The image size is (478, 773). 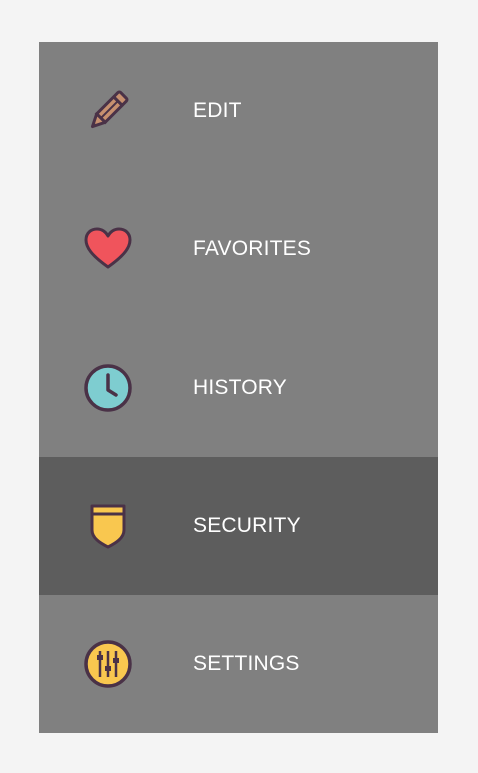 I want to click on menu-item-label: FAVORITES, so click(x=252, y=248).